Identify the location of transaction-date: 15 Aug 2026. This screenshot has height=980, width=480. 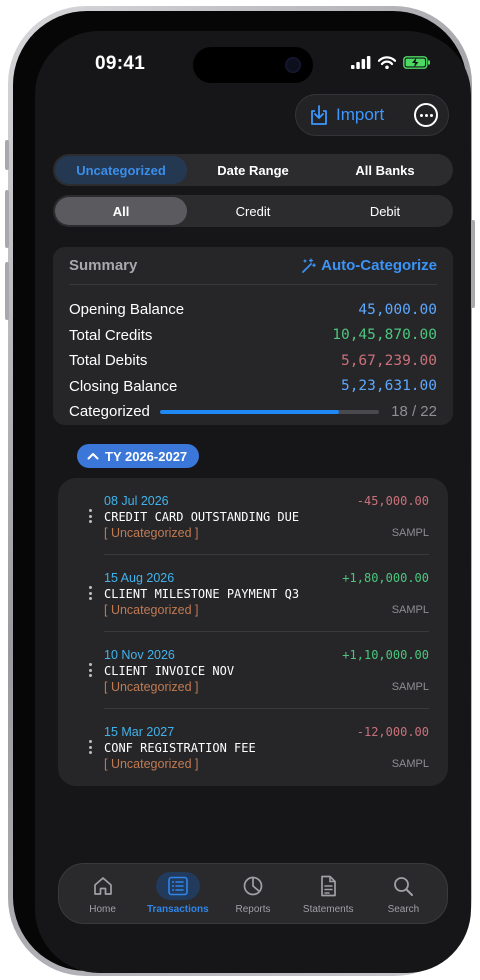
(139, 578).